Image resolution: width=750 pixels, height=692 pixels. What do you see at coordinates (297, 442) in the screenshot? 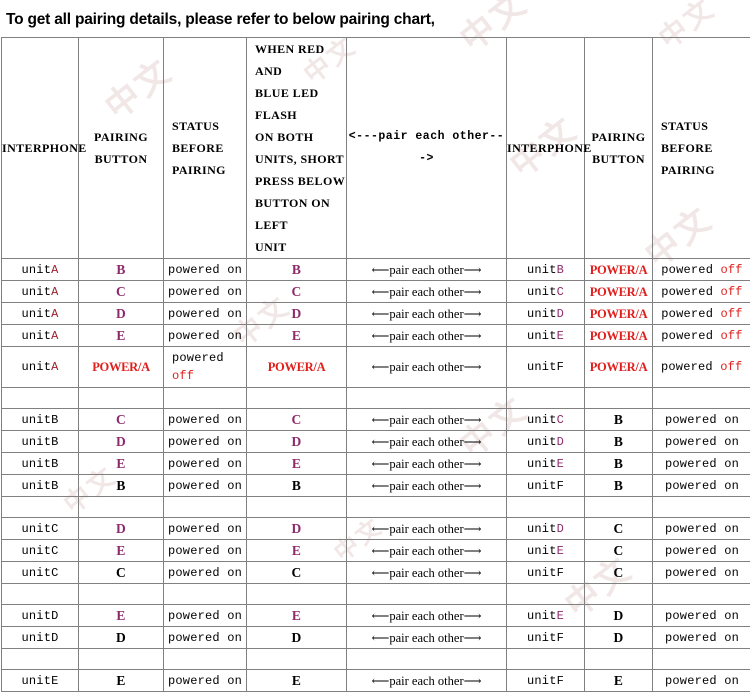
I see `press-button-cell: D` at bounding box center [297, 442].